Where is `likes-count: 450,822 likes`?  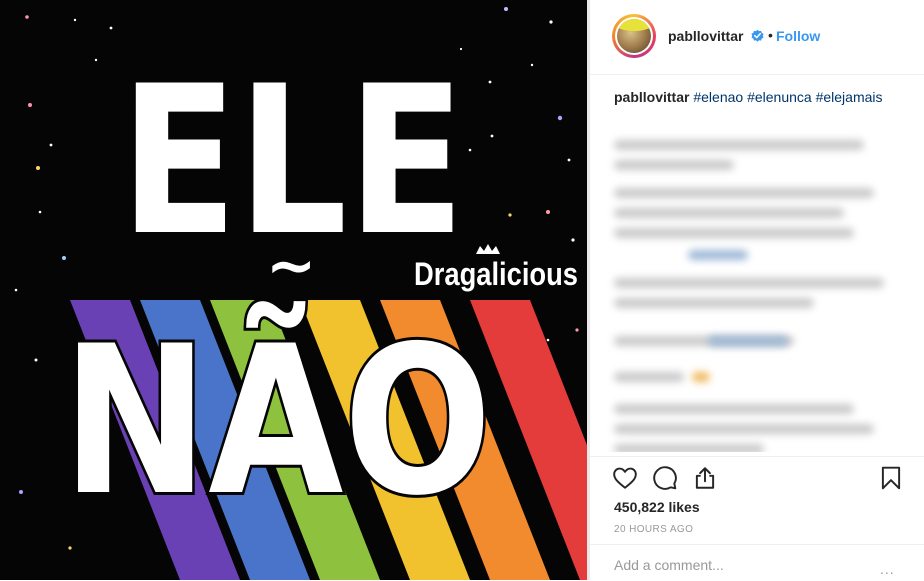
likes-count: 450,822 likes is located at coordinates (657, 507).